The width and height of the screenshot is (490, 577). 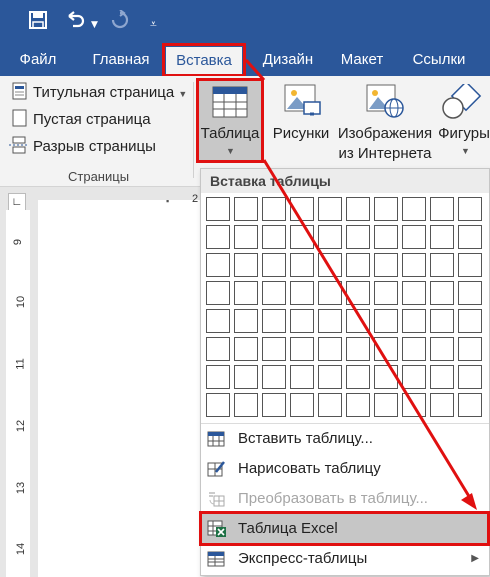 I want to click on title-page-button: Титульная страница ▼, so click(x=110, y=92).